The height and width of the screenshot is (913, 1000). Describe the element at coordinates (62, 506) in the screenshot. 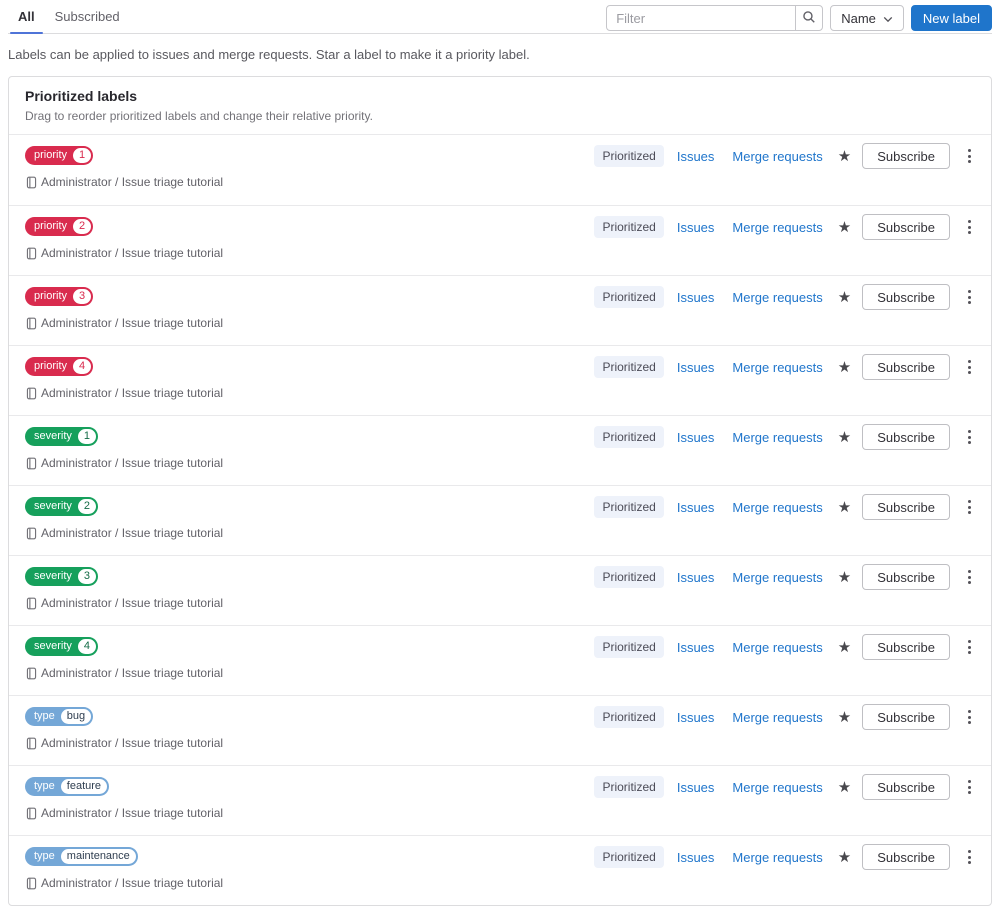

I see `scoped-label: severity 2` at that location.